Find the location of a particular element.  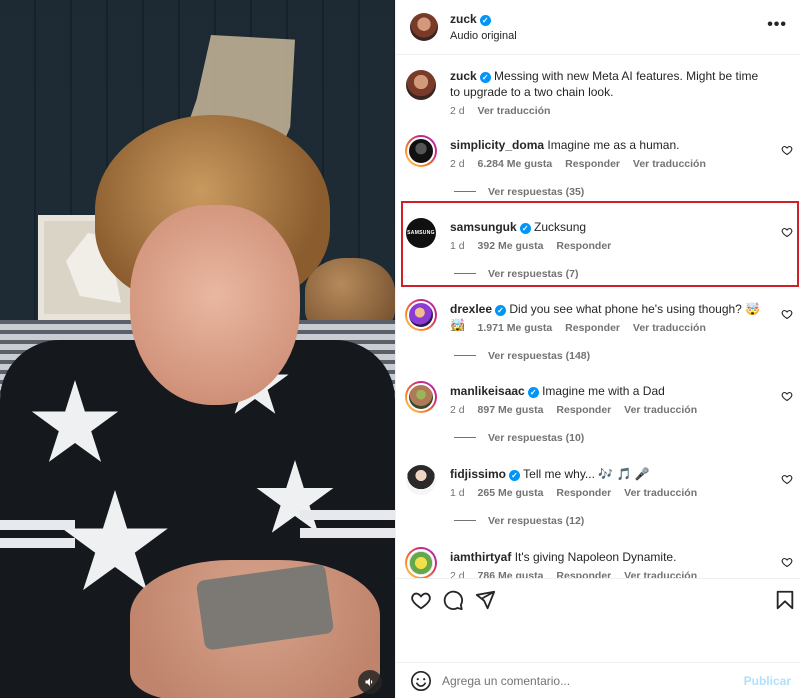

post-actions is located at coordinates (598, 620).